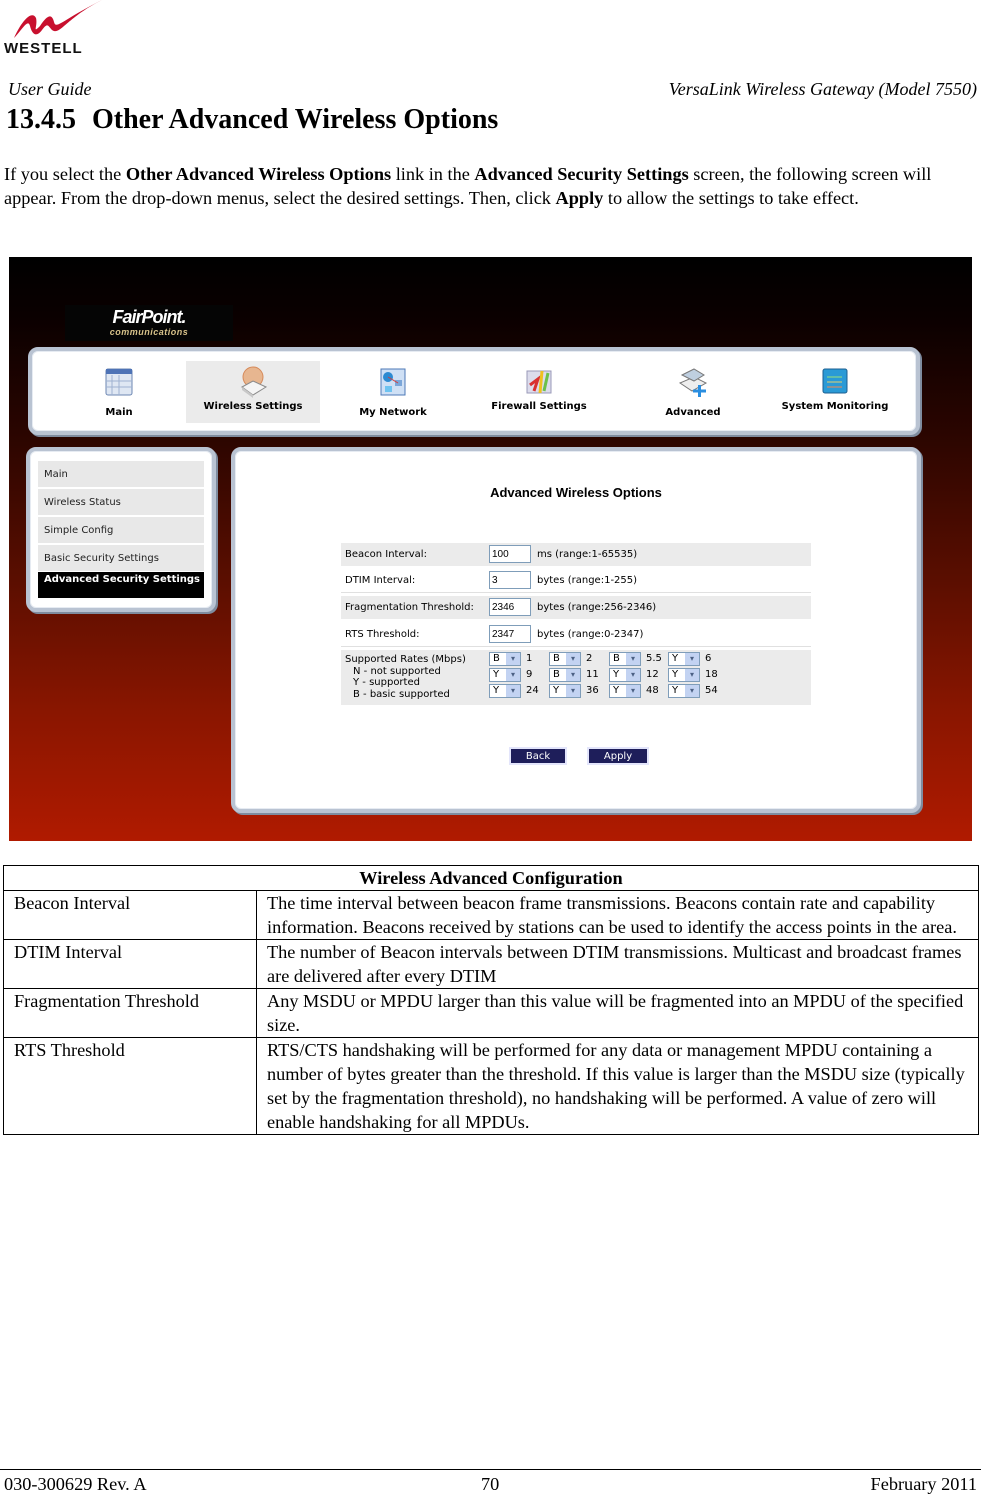 Image resolution: width=981 pixels, height=1497 pixels. Describe the element at coordinates (130, 1086) in the screenshot. I see `table-key: RTS Threshold` at that location.